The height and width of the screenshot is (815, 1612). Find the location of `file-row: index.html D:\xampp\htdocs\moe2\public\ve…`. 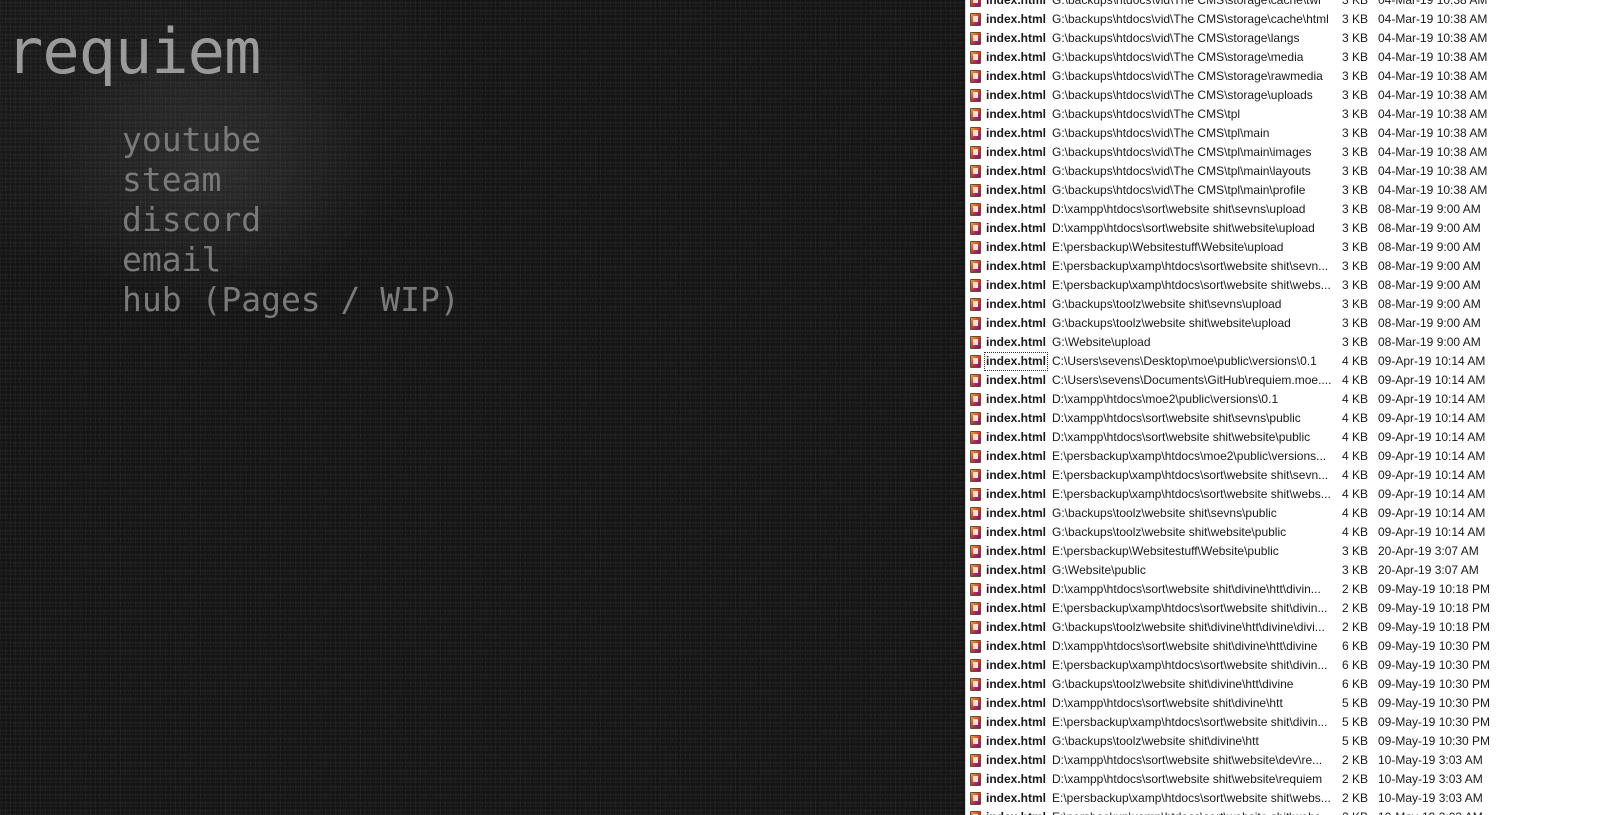

file-row: index.html D:\xampp\htdocs\moe2\public\ve… is located at coordinates (1250, 399).